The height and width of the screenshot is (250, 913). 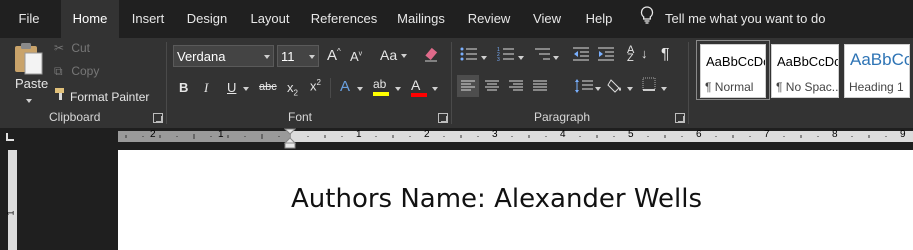 What do you see at coordinates (584, 87) in the screenshot?
I see `line-spacing-icon` at bounding box center [584, 87].